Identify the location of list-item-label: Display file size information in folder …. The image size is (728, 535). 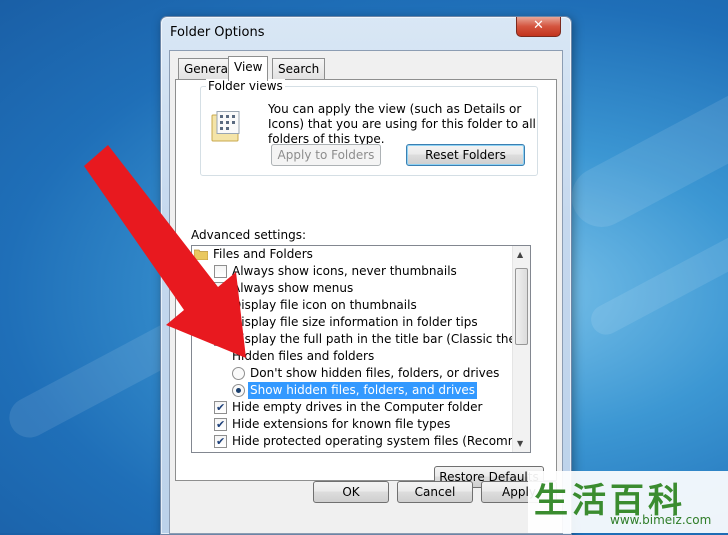
(355, 322).